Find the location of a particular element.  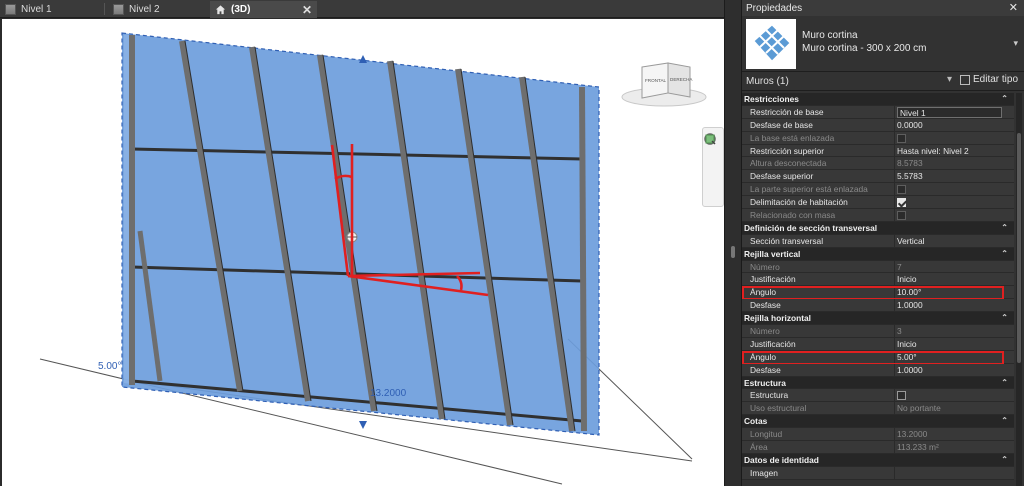

properties-scrollbar is located at coordinates (1019, 289).